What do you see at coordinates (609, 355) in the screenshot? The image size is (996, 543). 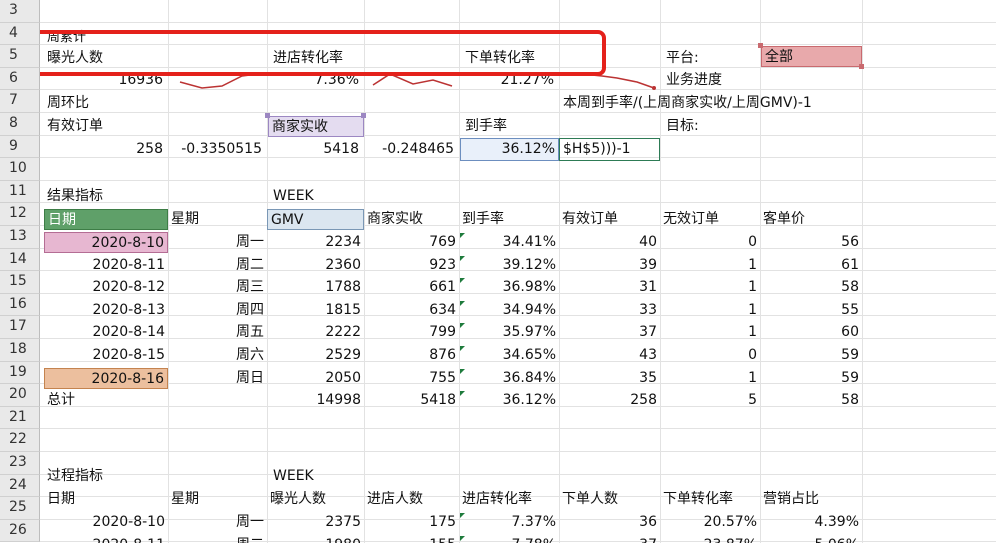 I see `table-cell: 43` at bounding box center [609, 355].